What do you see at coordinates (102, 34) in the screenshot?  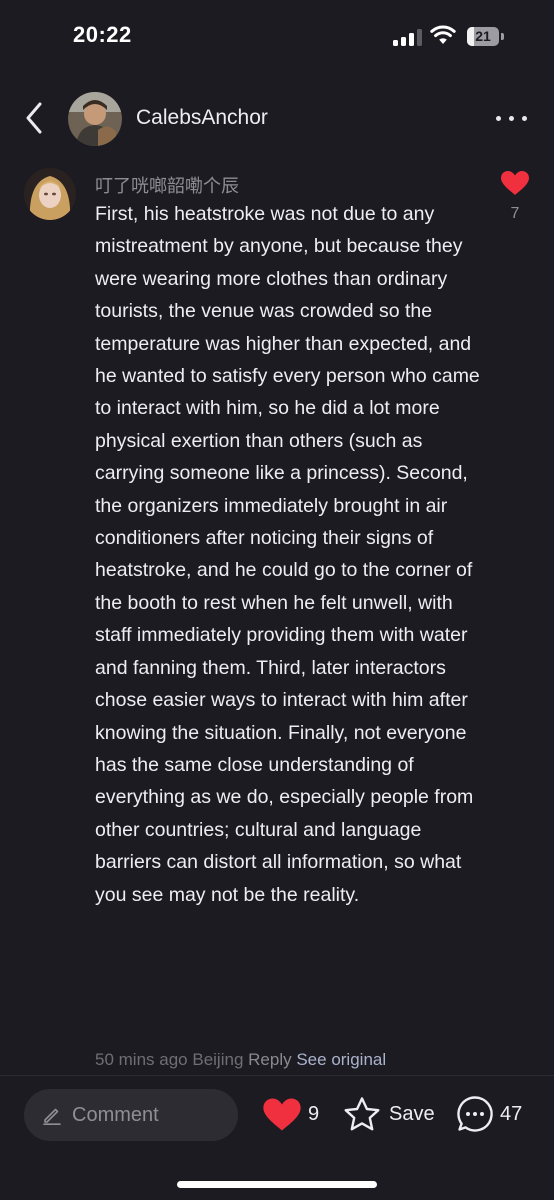 I see `status-time: 20:22` at bounding box center [102, 34].